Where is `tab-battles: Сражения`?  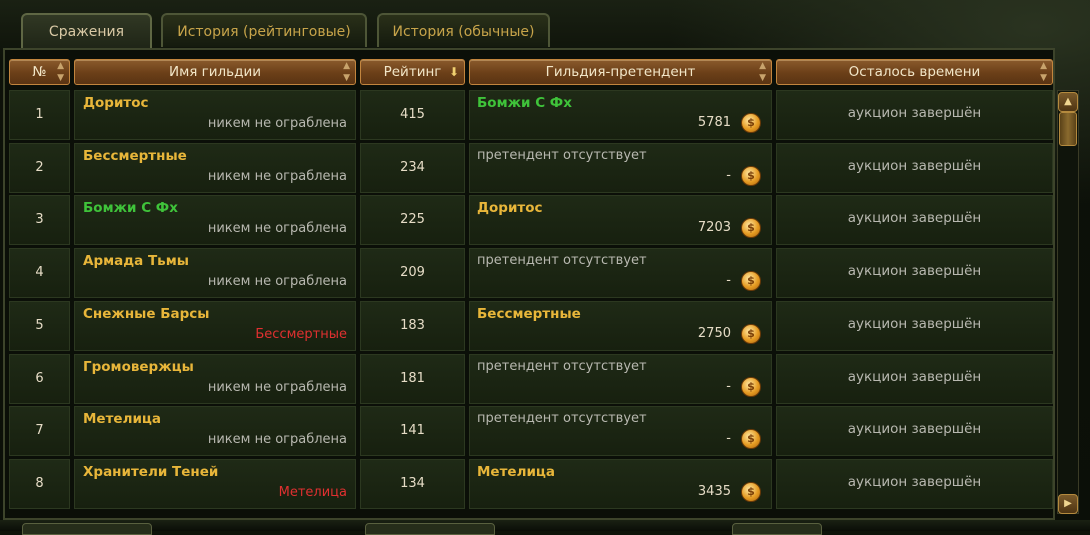
tab-battles: Сражения is located at coordinates (86, 31).